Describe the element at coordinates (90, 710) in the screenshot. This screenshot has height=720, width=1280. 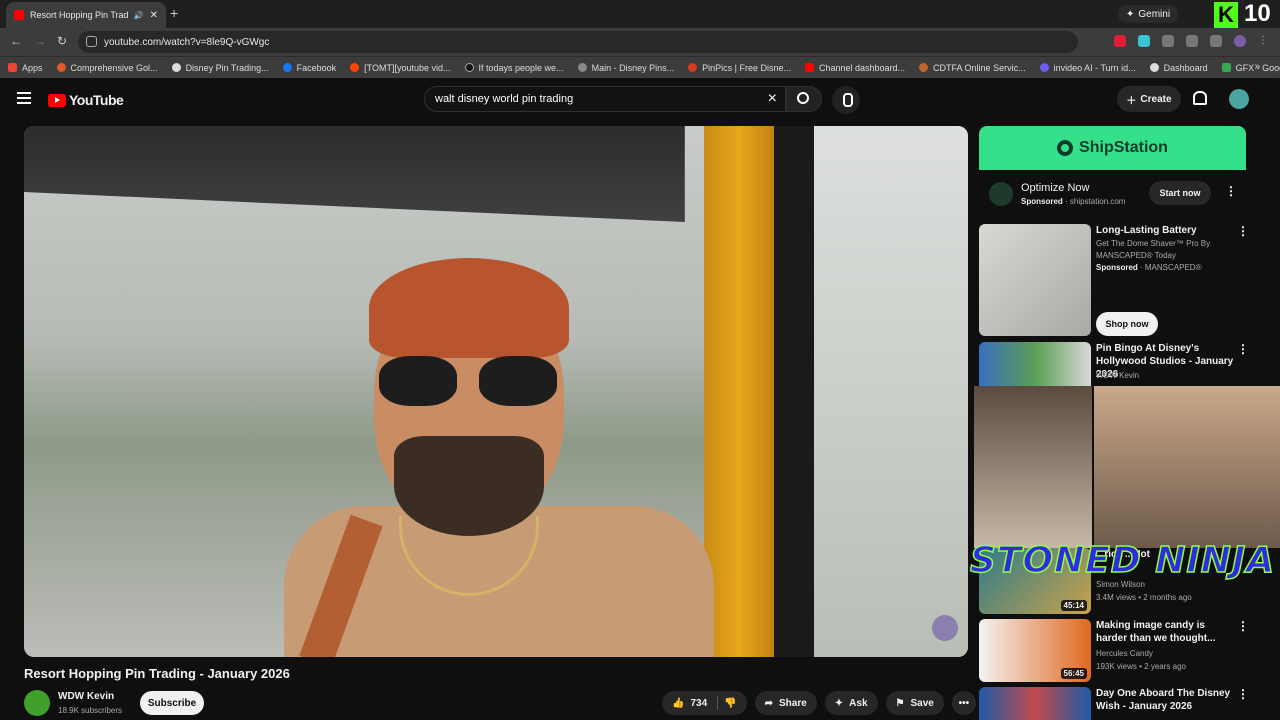
I see `subscriber-count: 18.9K subscribers` at that location.